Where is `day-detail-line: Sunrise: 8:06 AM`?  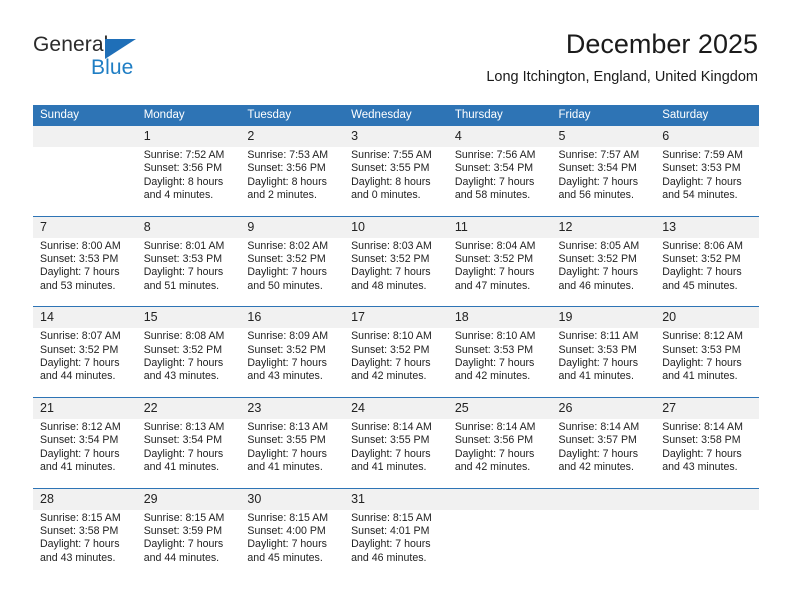 day-detail-line: Sunrise: 8:06 AM is located at coordinates (702, 245).